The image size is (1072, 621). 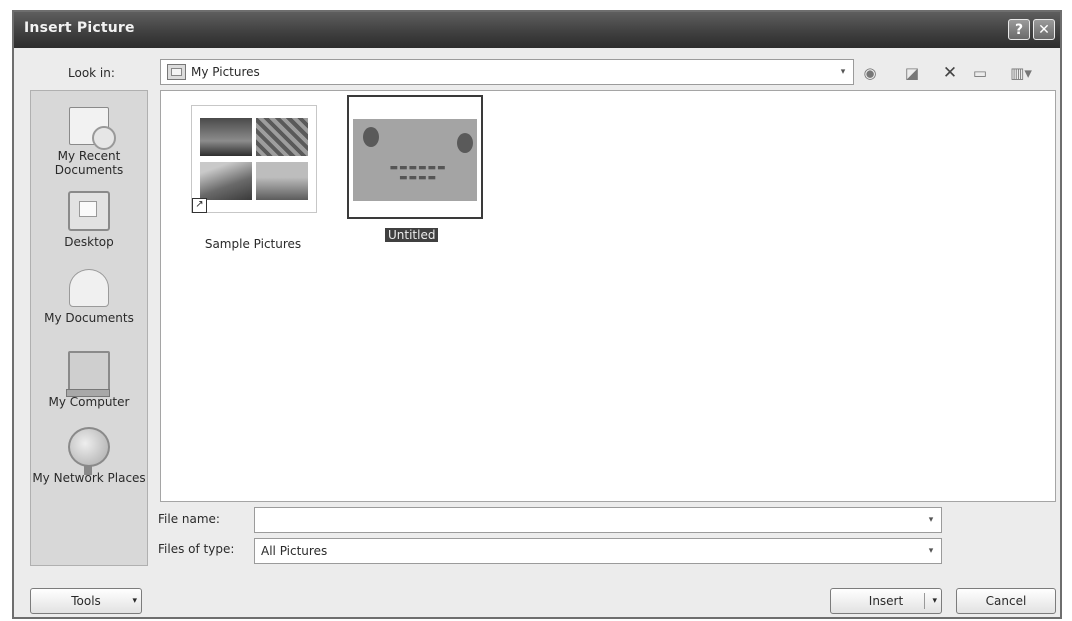 What do you see at coordinates (199, 205) in the screenshot?
I see `shortcut-arrow-icon: ↗` at bounding box center [199, 205].